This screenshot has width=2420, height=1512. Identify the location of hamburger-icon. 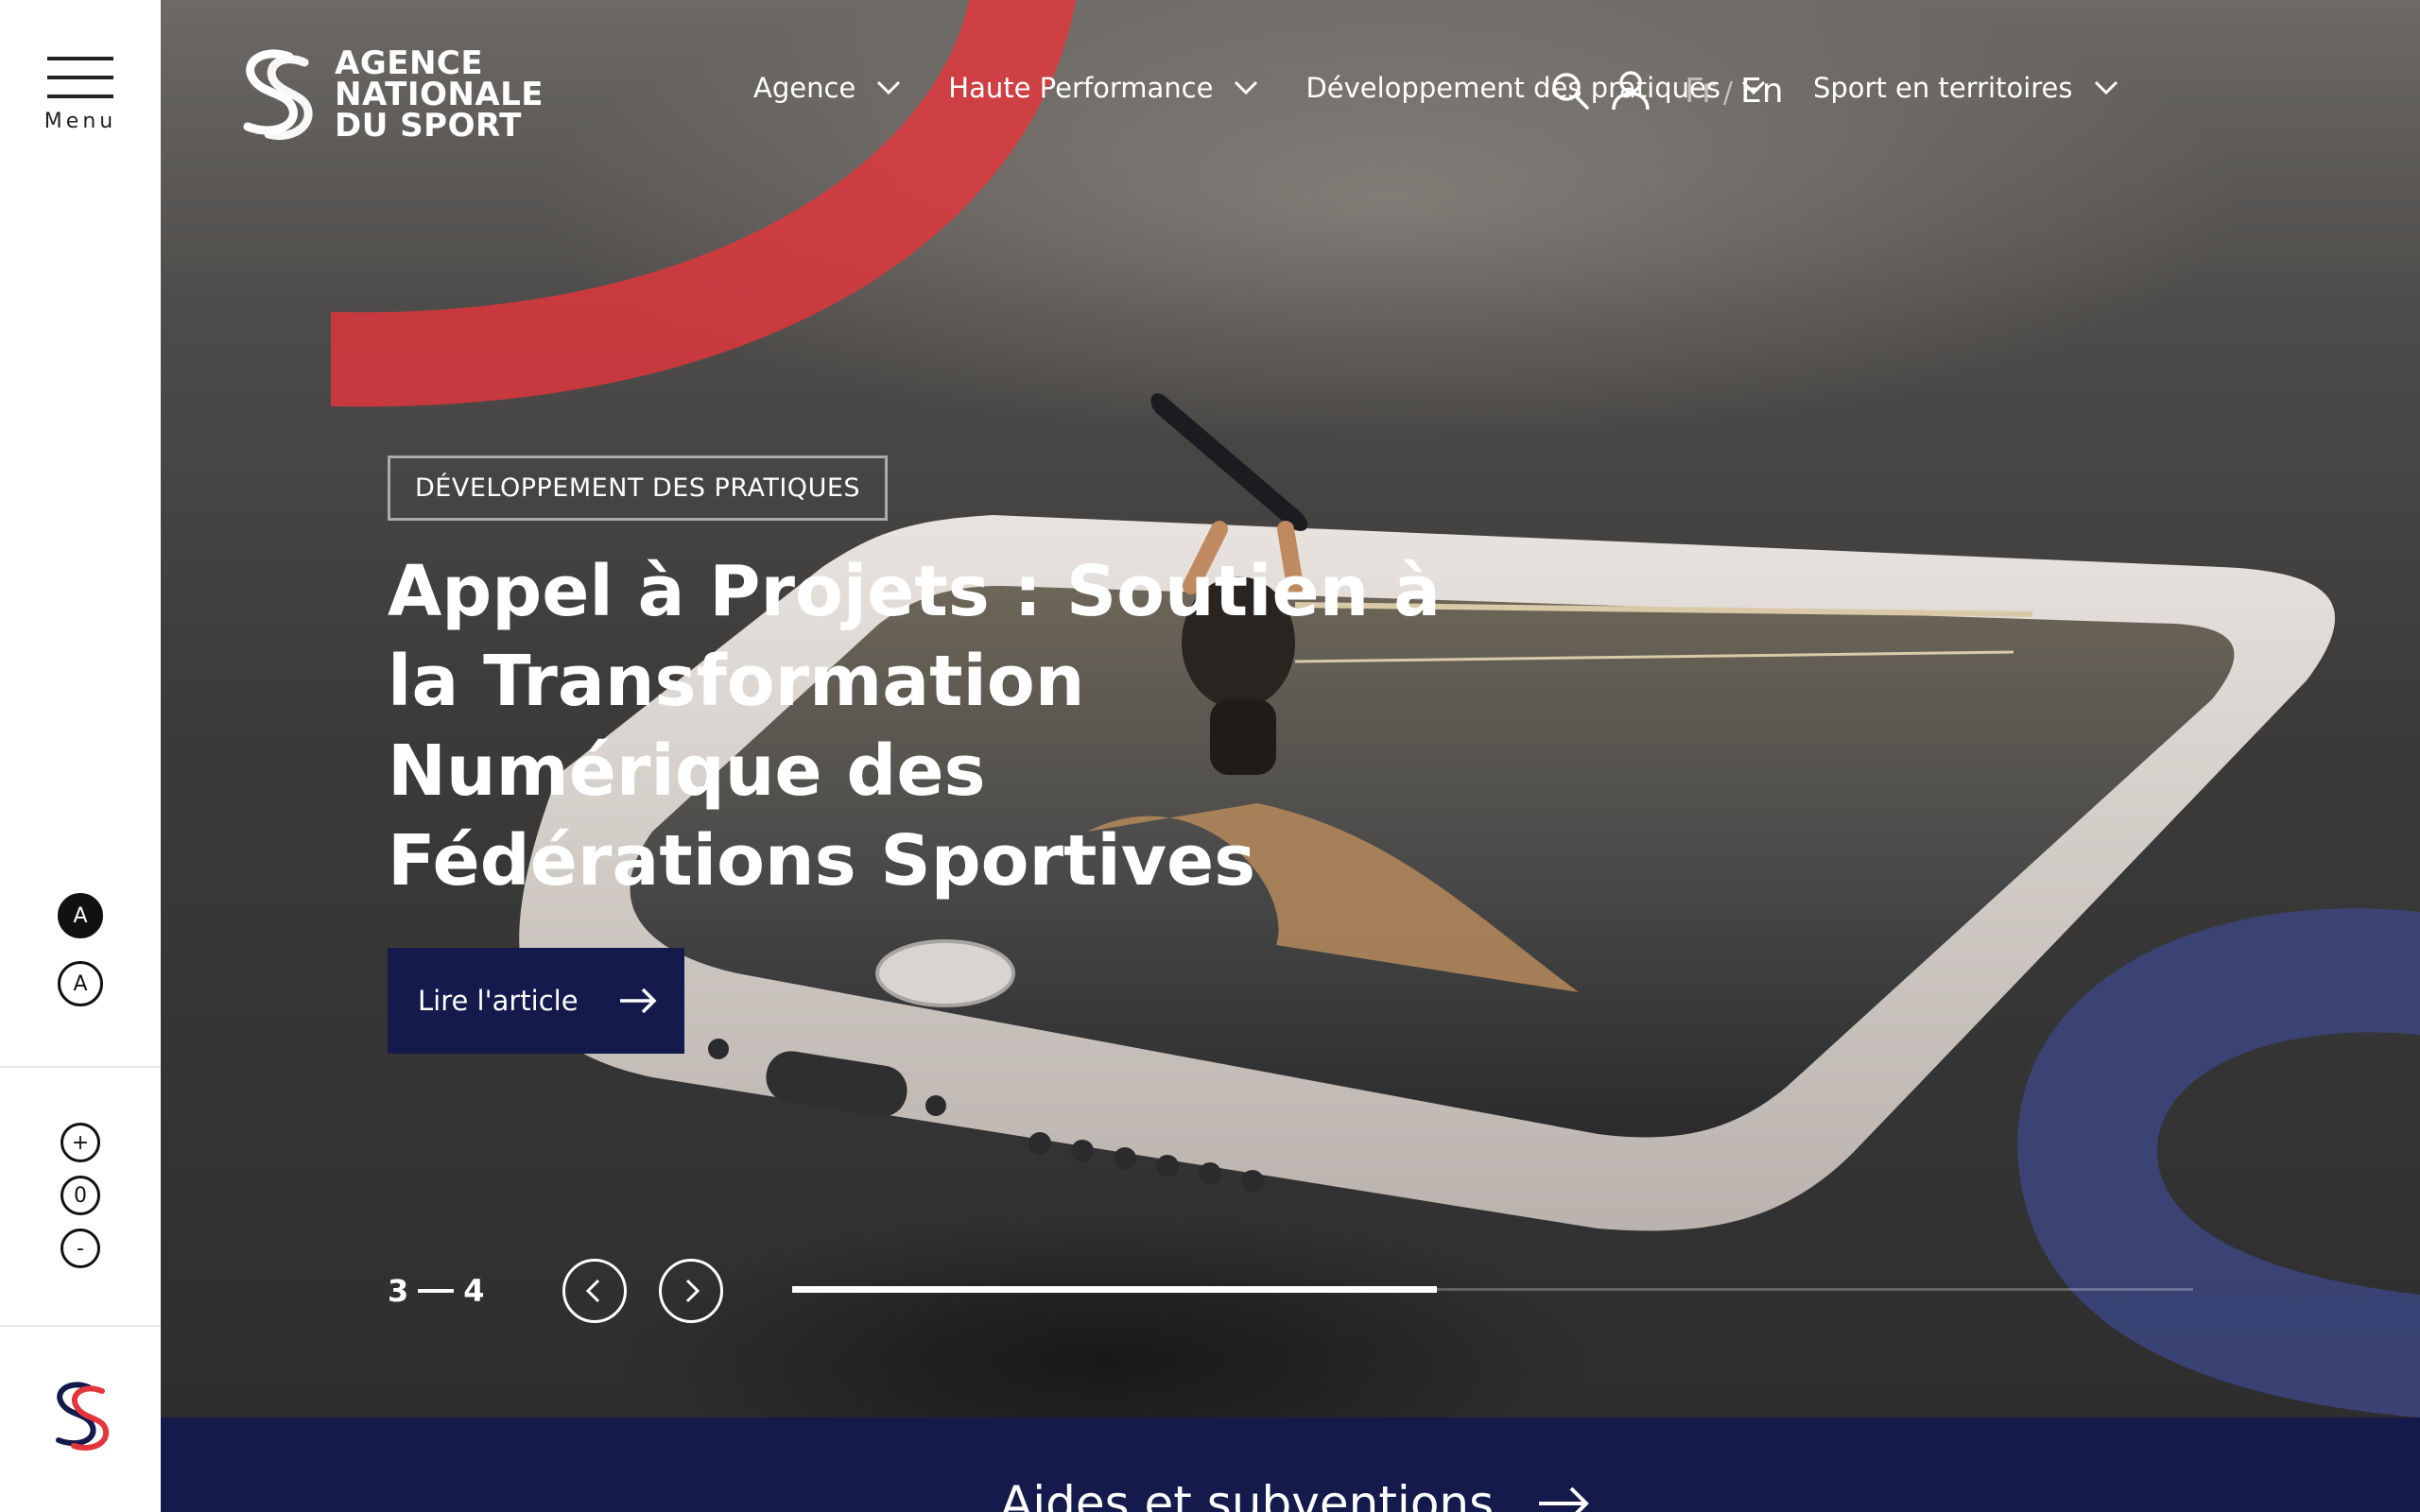
(80, 77).